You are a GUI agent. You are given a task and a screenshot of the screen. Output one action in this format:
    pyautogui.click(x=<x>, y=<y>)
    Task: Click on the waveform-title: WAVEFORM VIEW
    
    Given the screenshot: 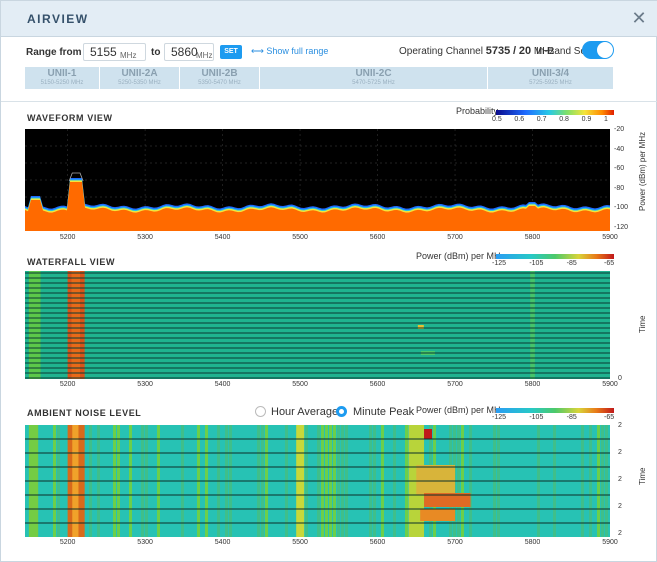 What is the action you would take?
    pyautogui.click(x=70, y=118)
    